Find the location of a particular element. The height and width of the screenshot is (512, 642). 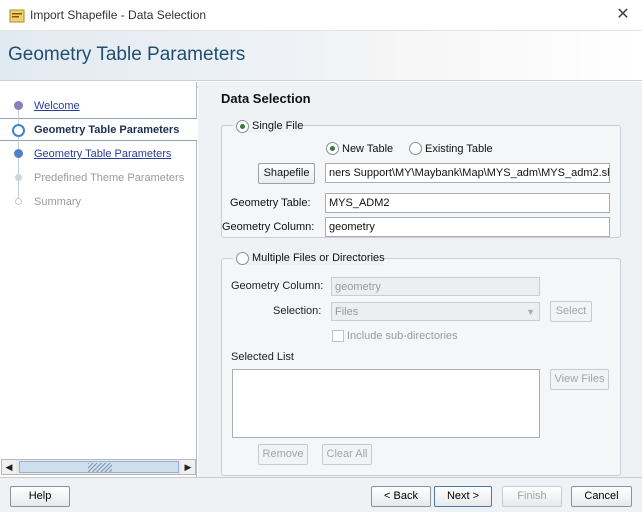

geometry-column-field: geometry is located at coordinates (467, 227).